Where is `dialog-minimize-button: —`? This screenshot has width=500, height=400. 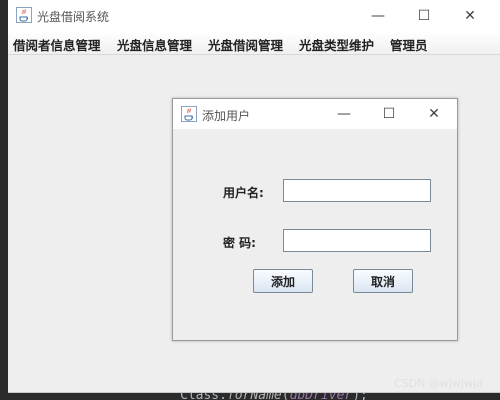
dialog-minimize-button: — is located at coordinates (344, 114).